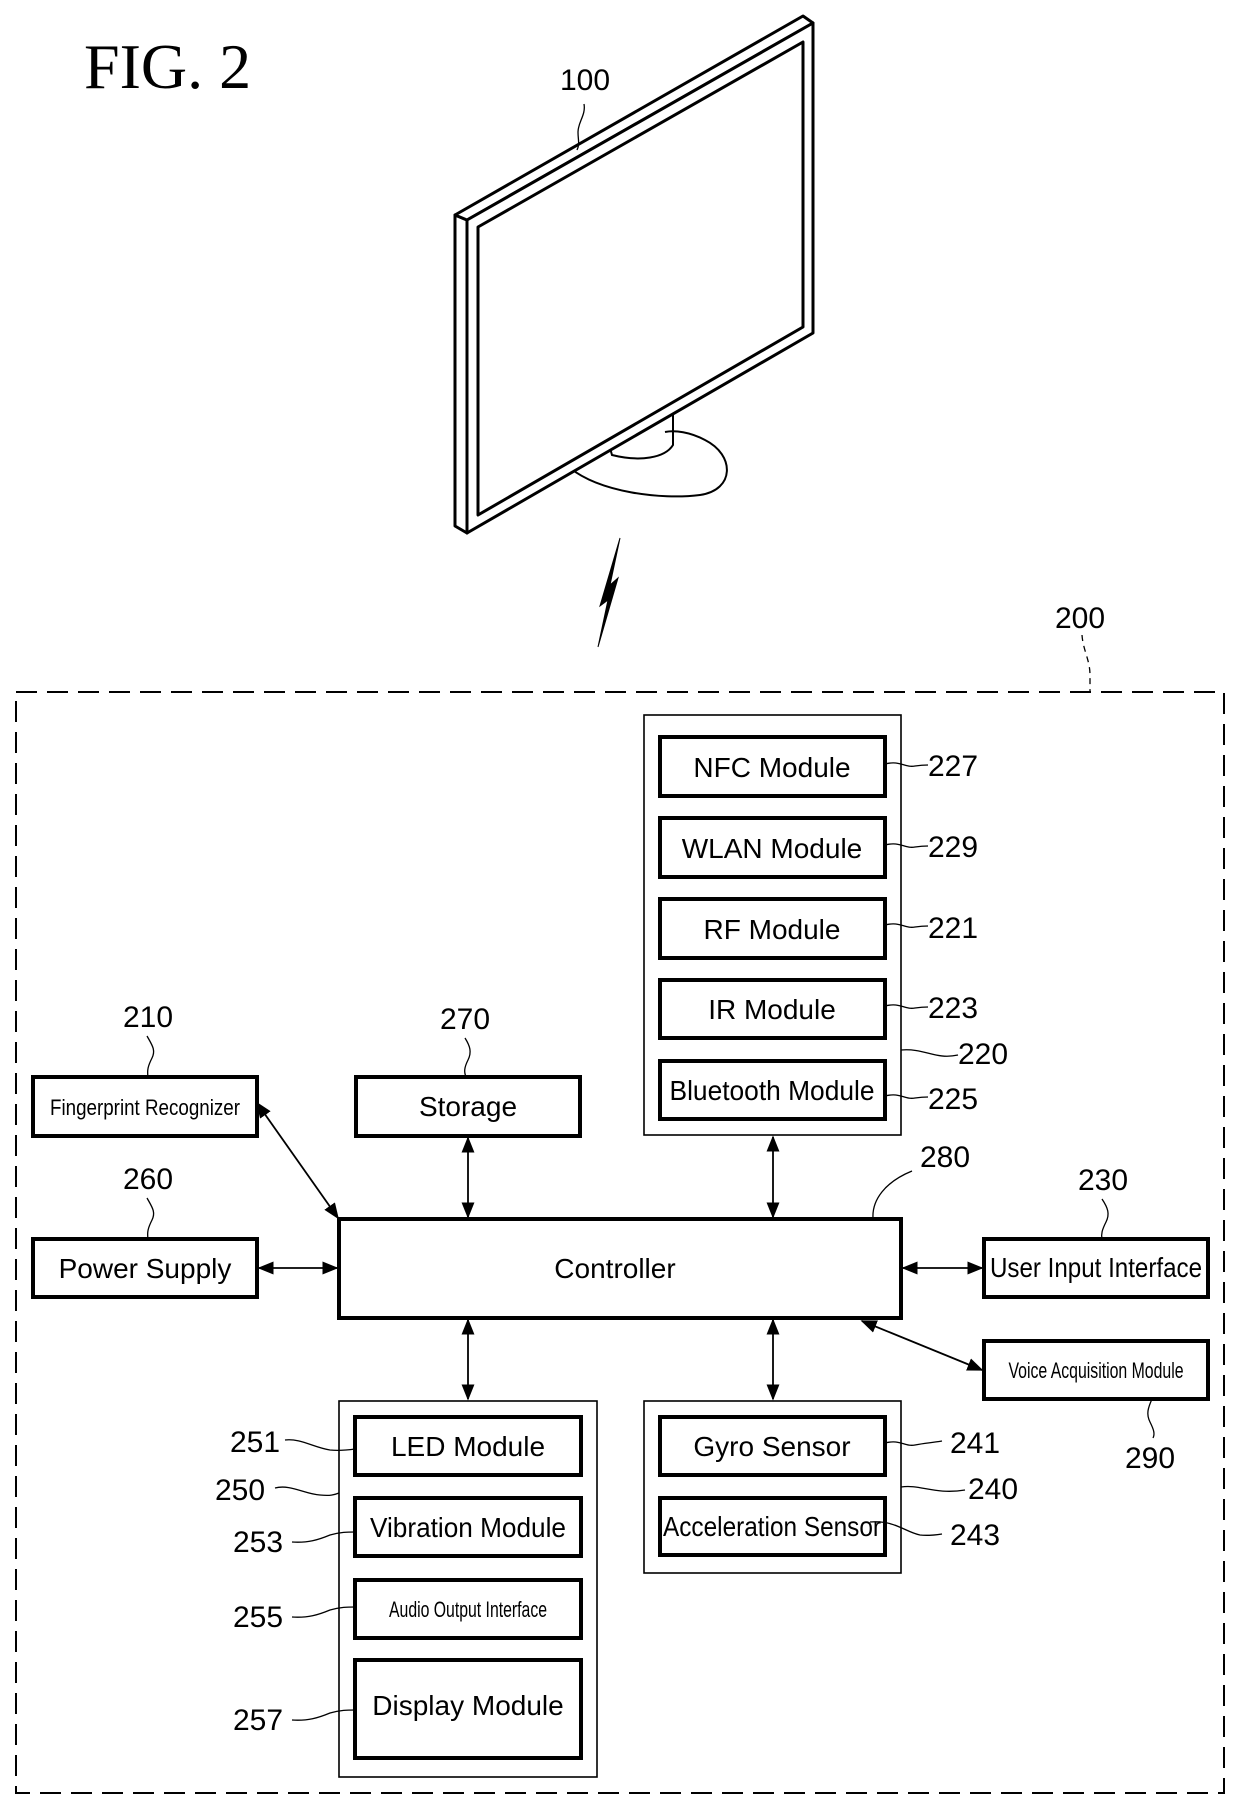  What do you see at coordinates (1080, 618) in the screenshot?
I see `ref-label-200: 200` at bounding box center [1080, 618].